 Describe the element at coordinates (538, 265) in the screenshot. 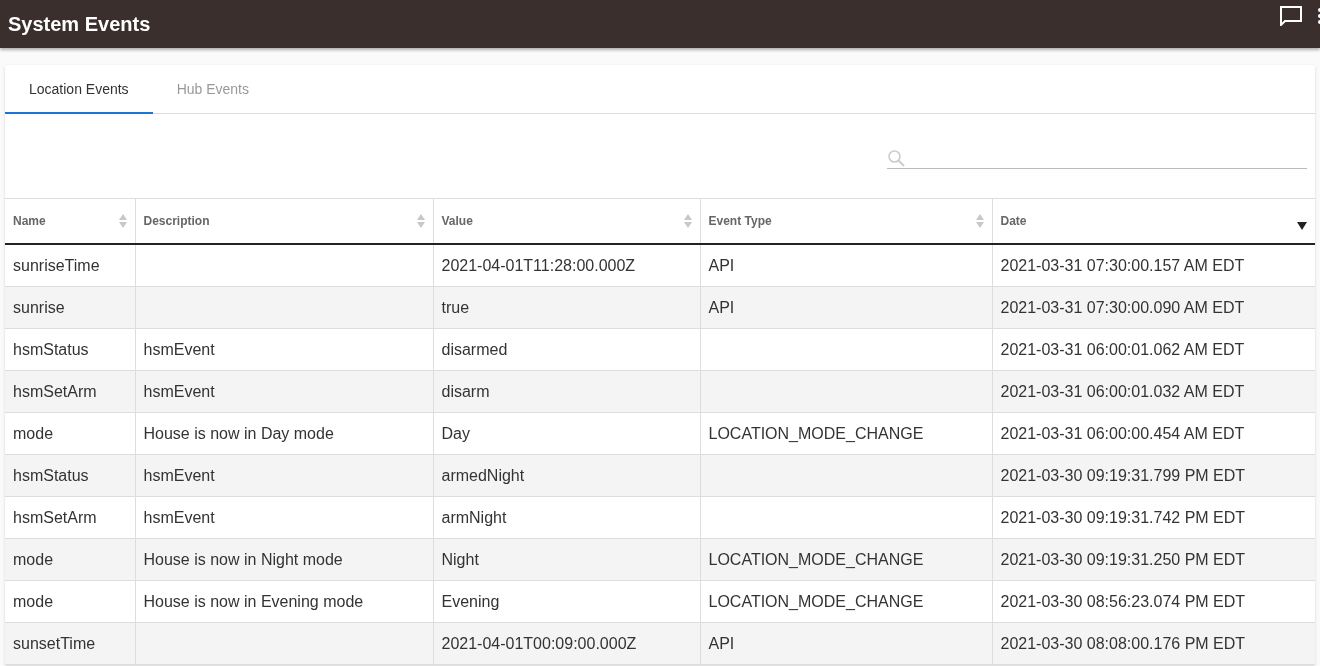

I see `table-cell: 2021-04-01T11:28:00.000Z` at that location.